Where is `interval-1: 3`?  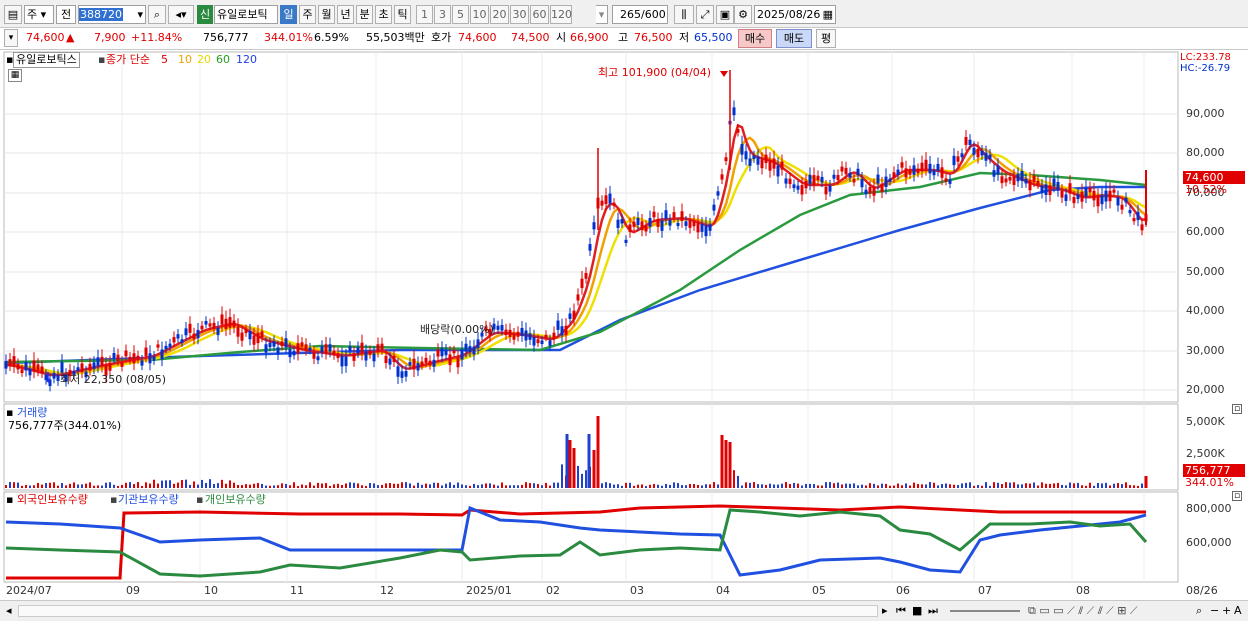 interval-1: 3 is located at coordinates (442, 14).